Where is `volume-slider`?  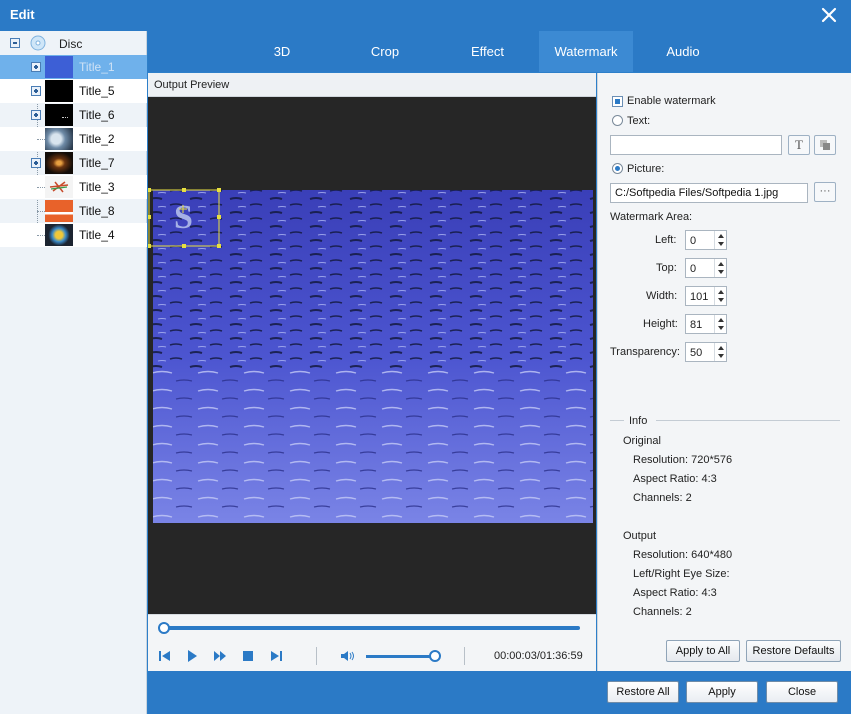 volume-slider is located at coordinates (402, 656).